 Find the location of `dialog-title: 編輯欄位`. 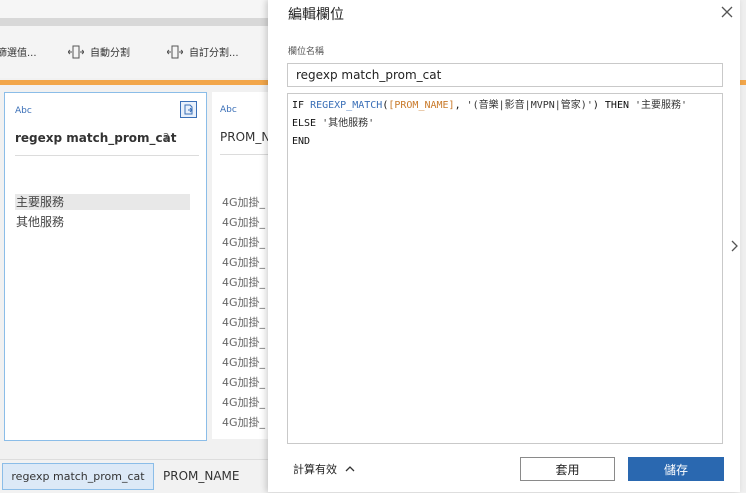

dialog-title: 編輯欄位 is located at coordinates (316, 15).